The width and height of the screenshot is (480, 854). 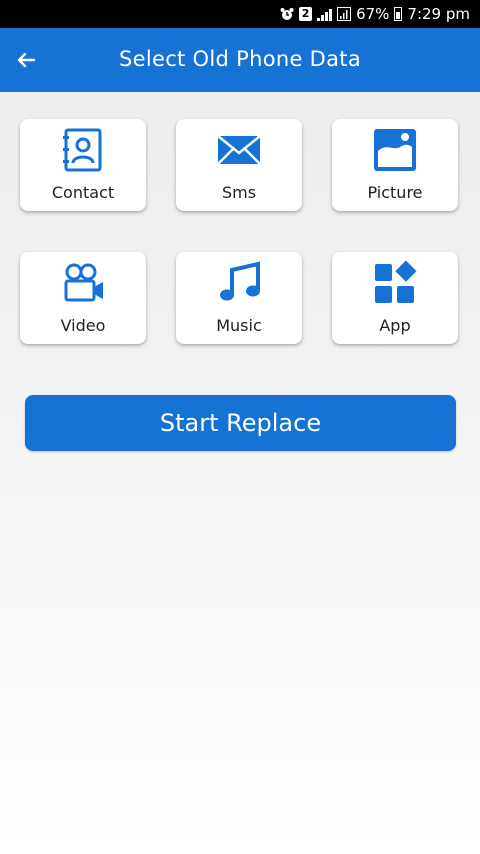 What do you see at coordinates (82, 150) in the screenshot?
I see `contact-book-icon` at bounding box center [82, 150].